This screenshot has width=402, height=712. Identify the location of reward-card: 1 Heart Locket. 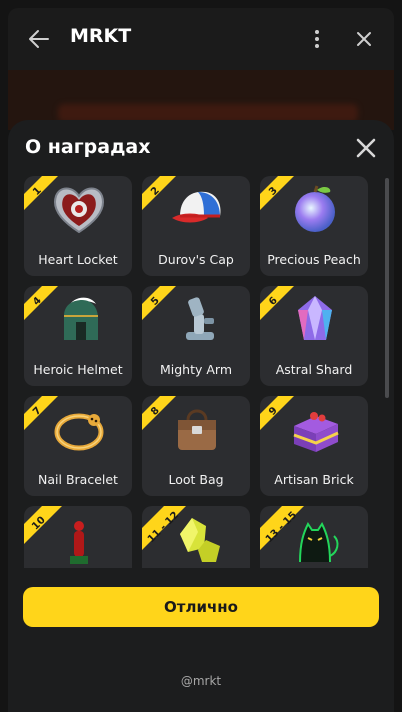
(78, 226).